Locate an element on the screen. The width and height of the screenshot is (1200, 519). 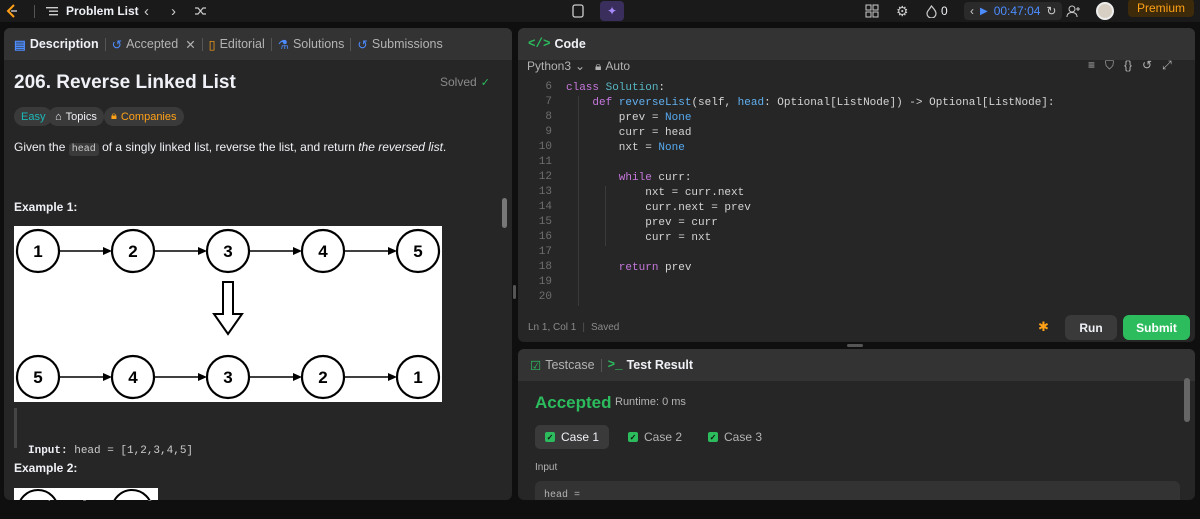
reset-icon: ↺ is located at coordinates (1147, 65).